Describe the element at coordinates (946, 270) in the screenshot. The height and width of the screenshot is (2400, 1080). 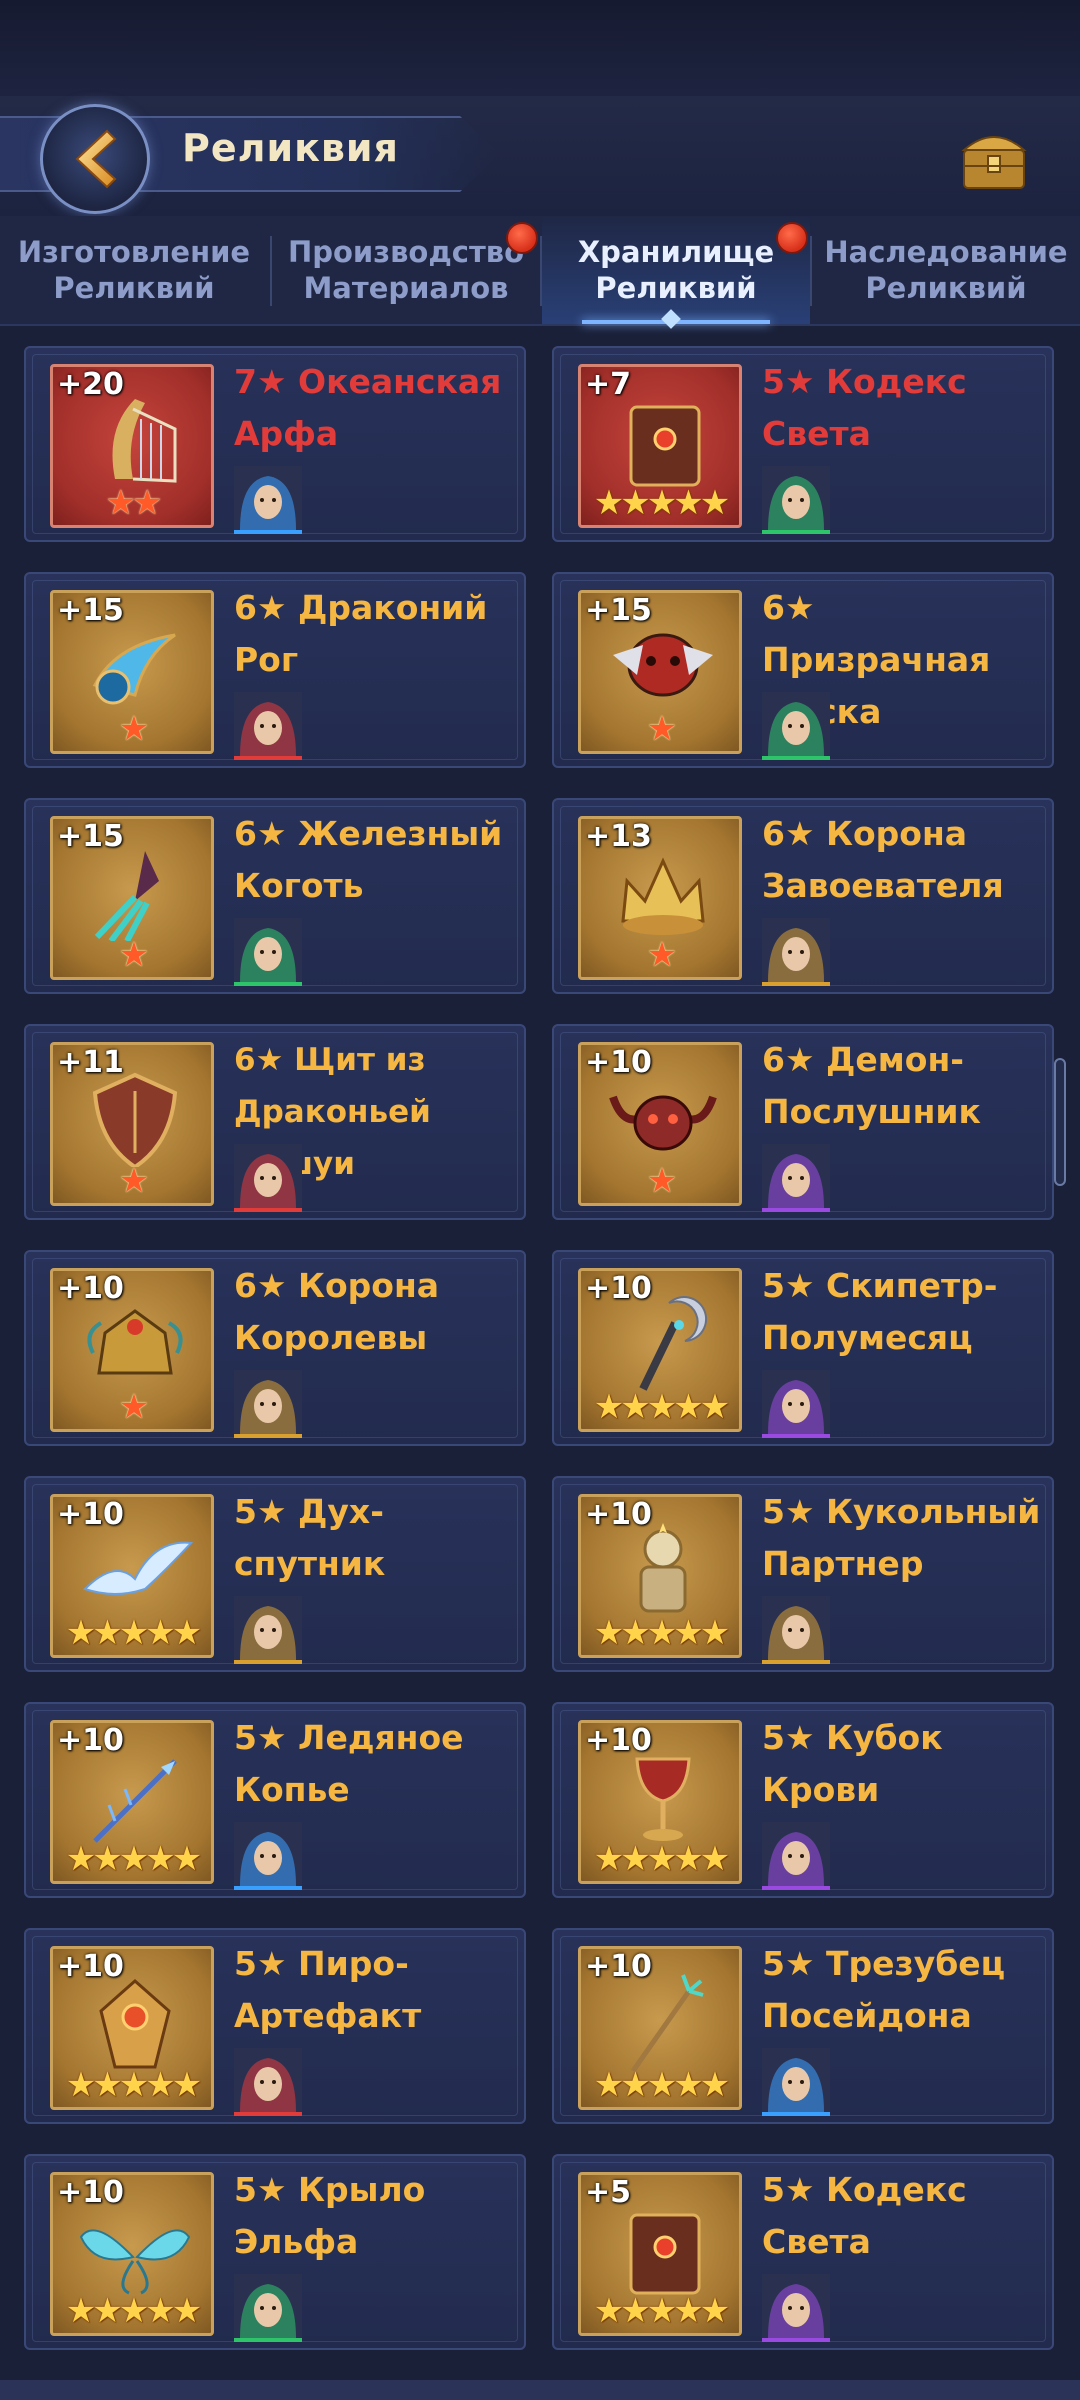
I see `tab-relic-inheritance: Наследование Реликвий` at that location.